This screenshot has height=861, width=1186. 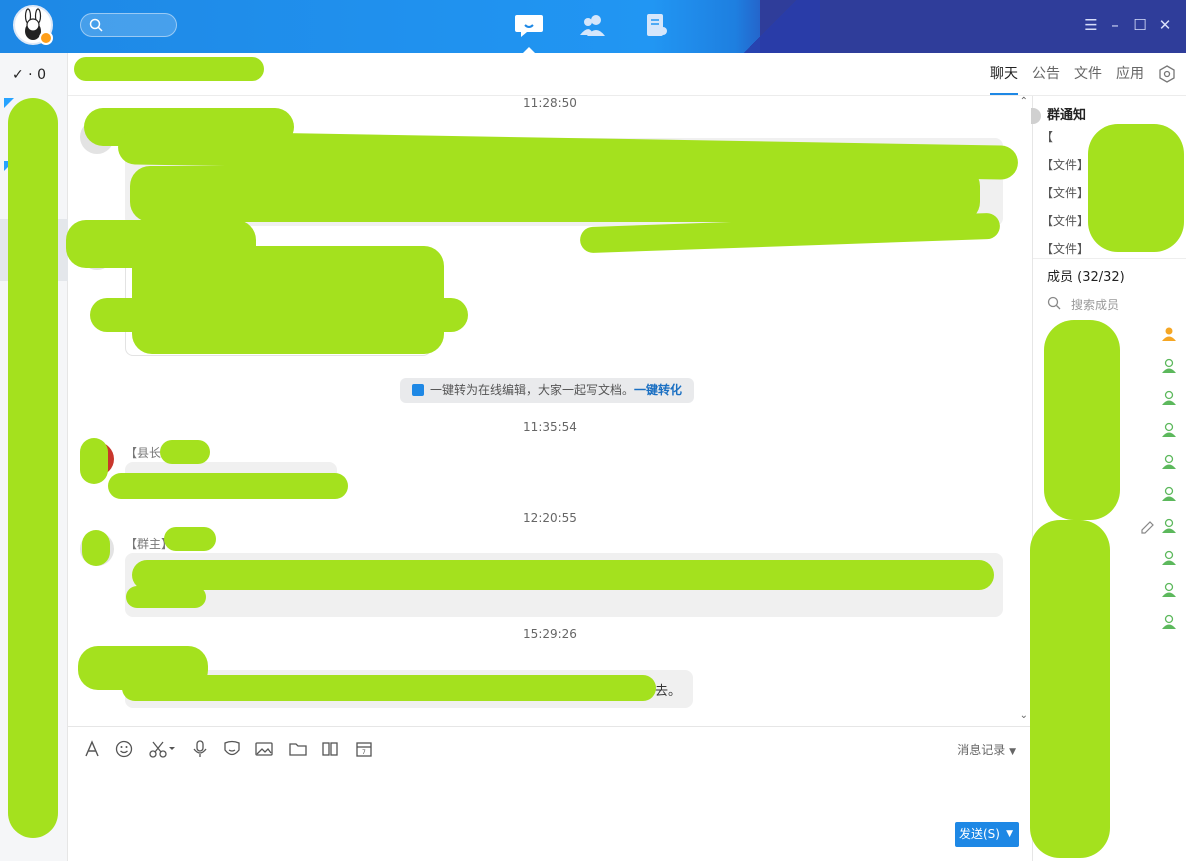 I want to click on global-search-input, so click(x=128, y=25).